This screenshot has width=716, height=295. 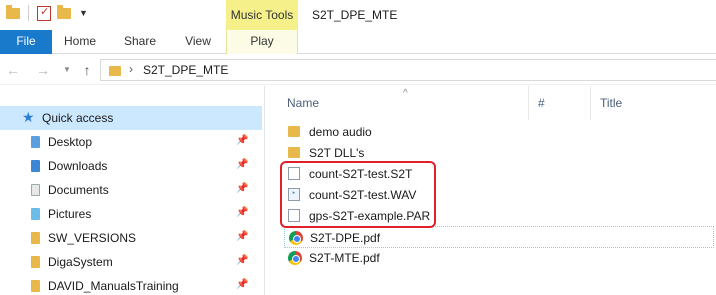 I want to click on window-title: S2T_DPE_MTE, so click(x=355, y=15).